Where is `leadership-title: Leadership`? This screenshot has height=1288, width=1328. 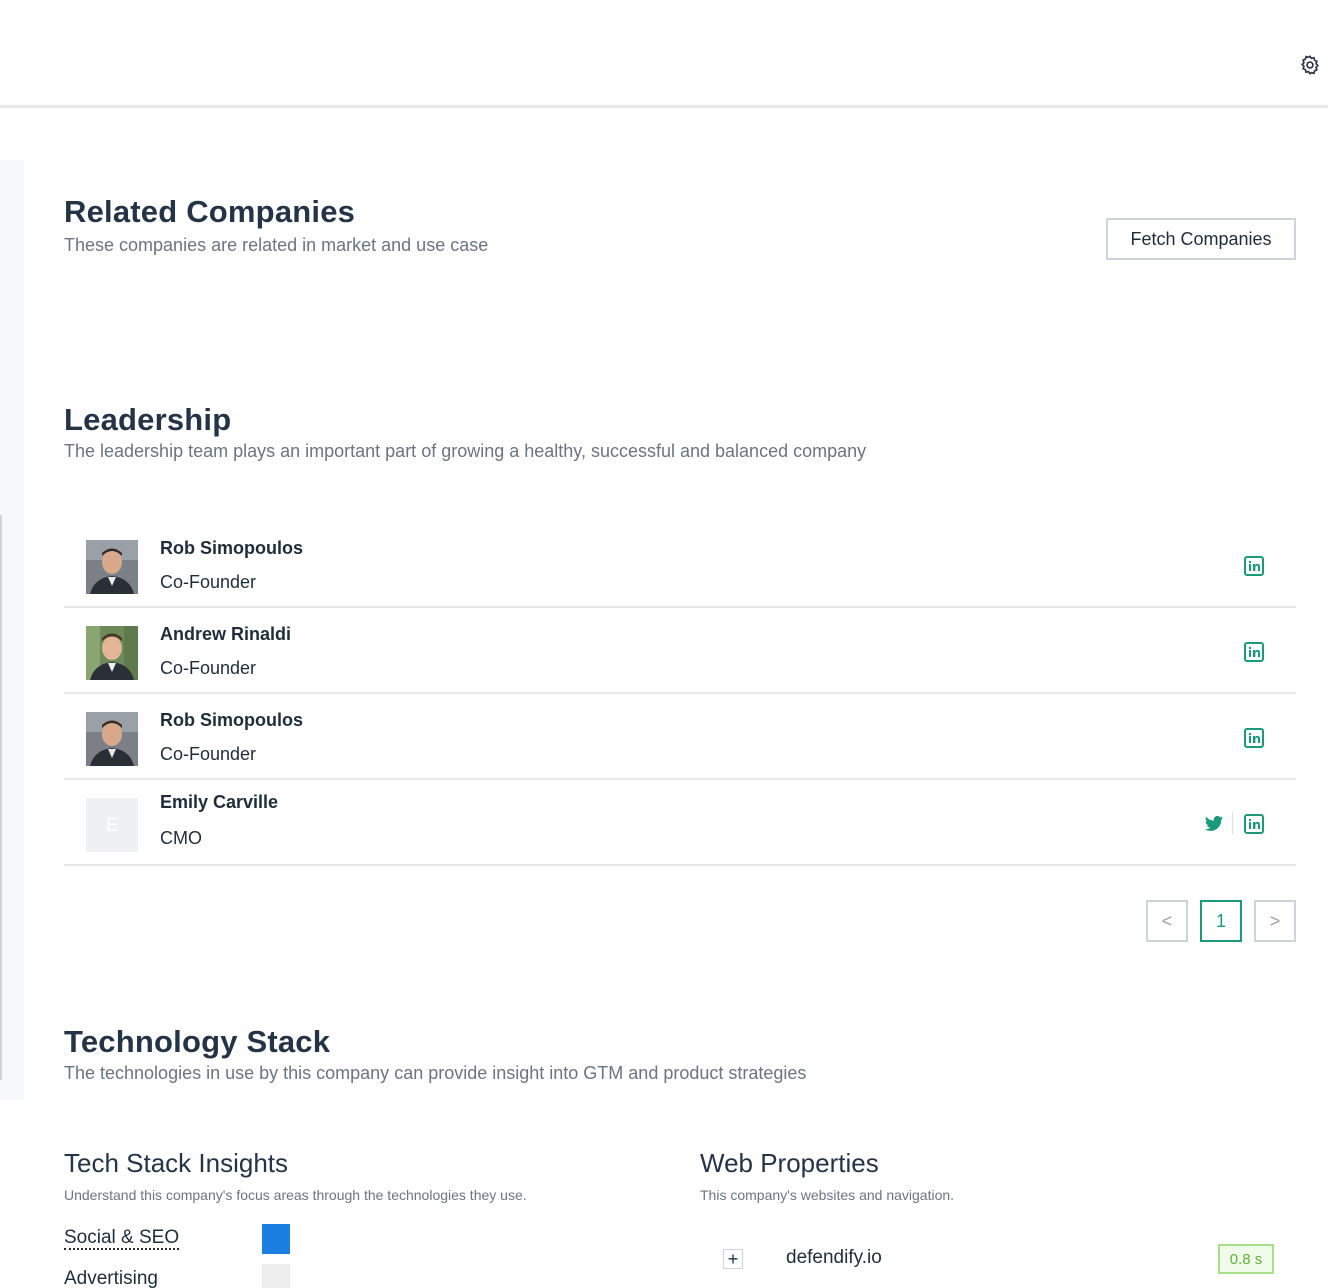
leadership-title: Leadership is located at coordinates (148, 419).